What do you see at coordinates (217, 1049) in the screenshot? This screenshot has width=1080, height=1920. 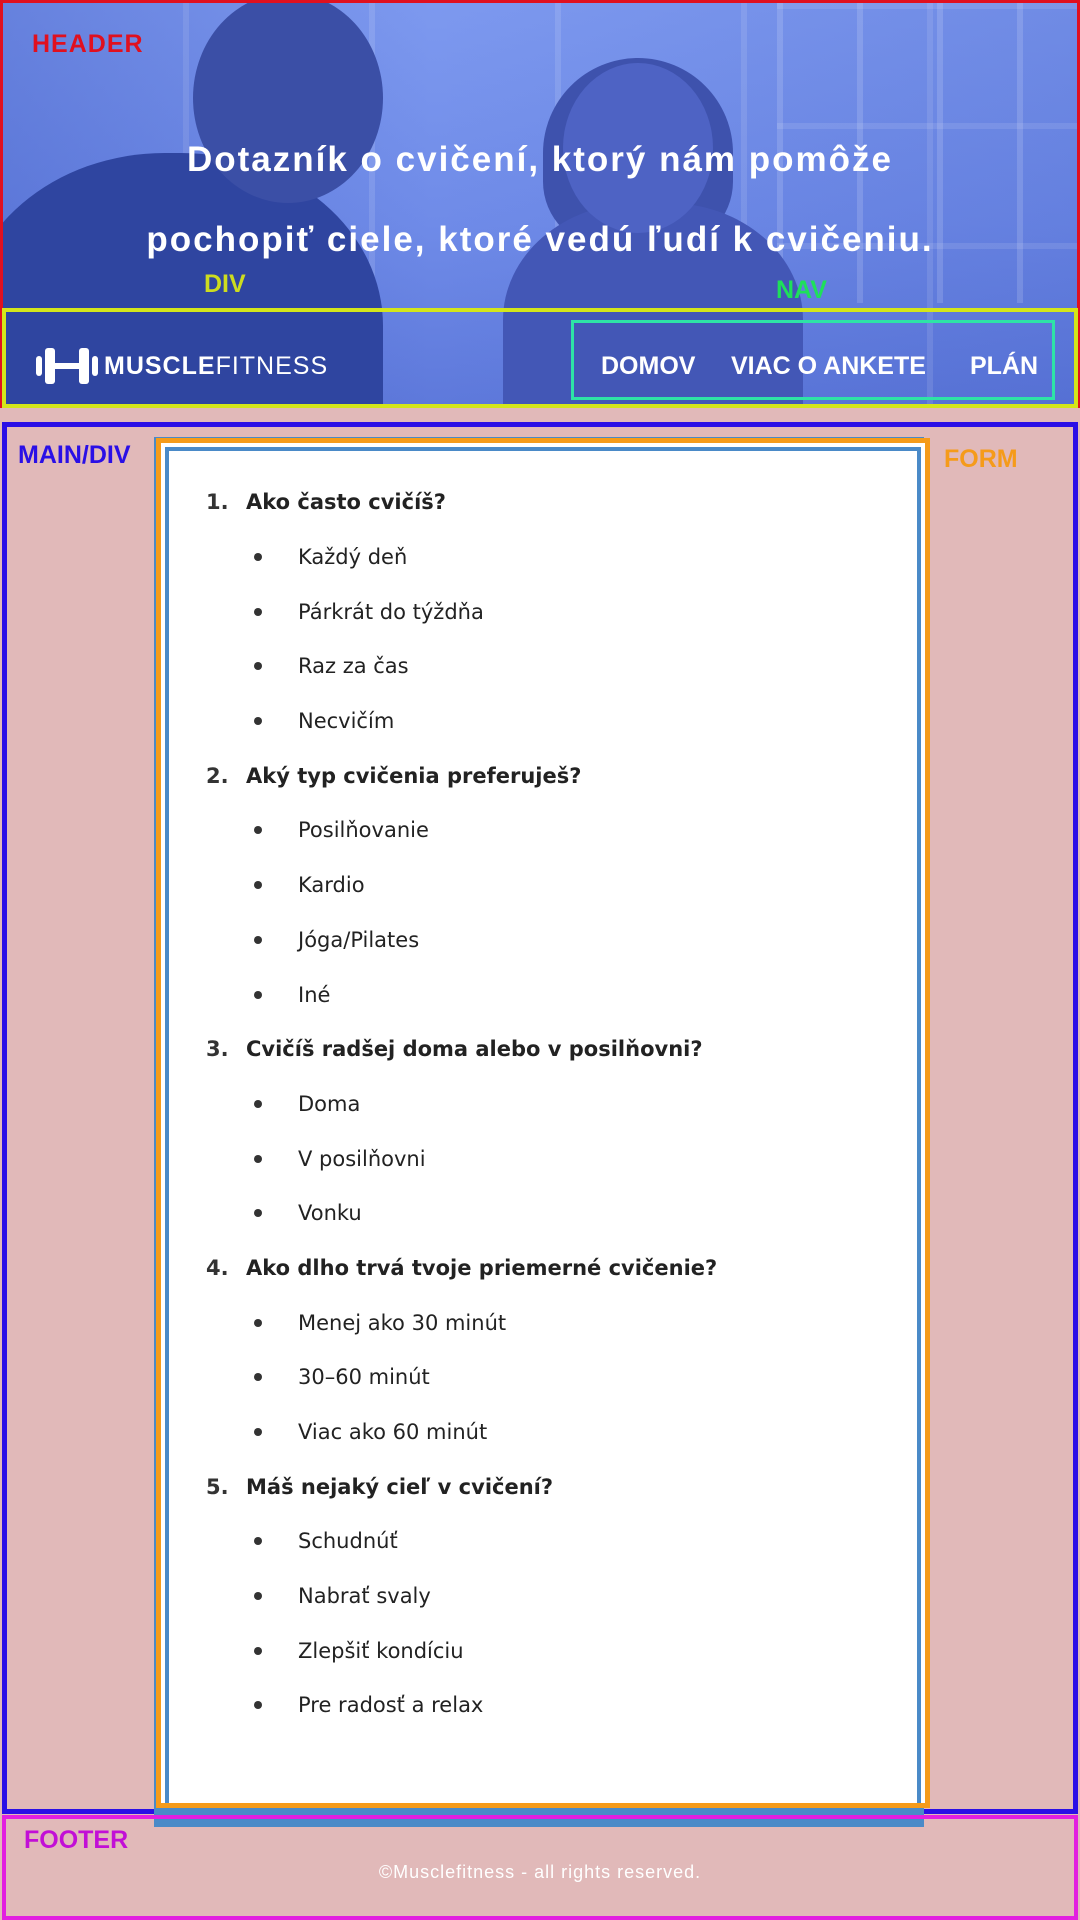 I see `question-number: 3.` at bounding box center [217, 1049].